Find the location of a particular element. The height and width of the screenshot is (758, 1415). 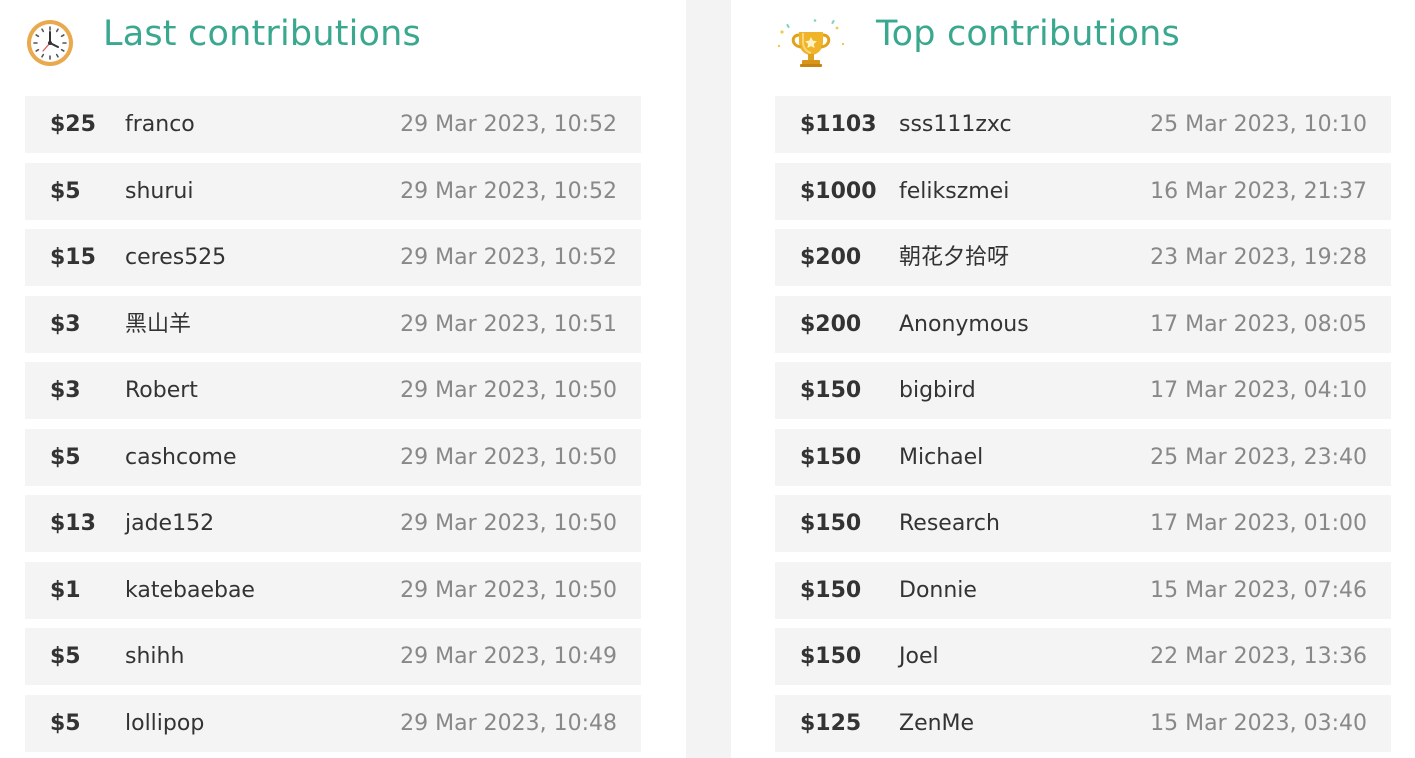

contributor-name: 朝花夕拾呀 is located at coordinates (954, 257).